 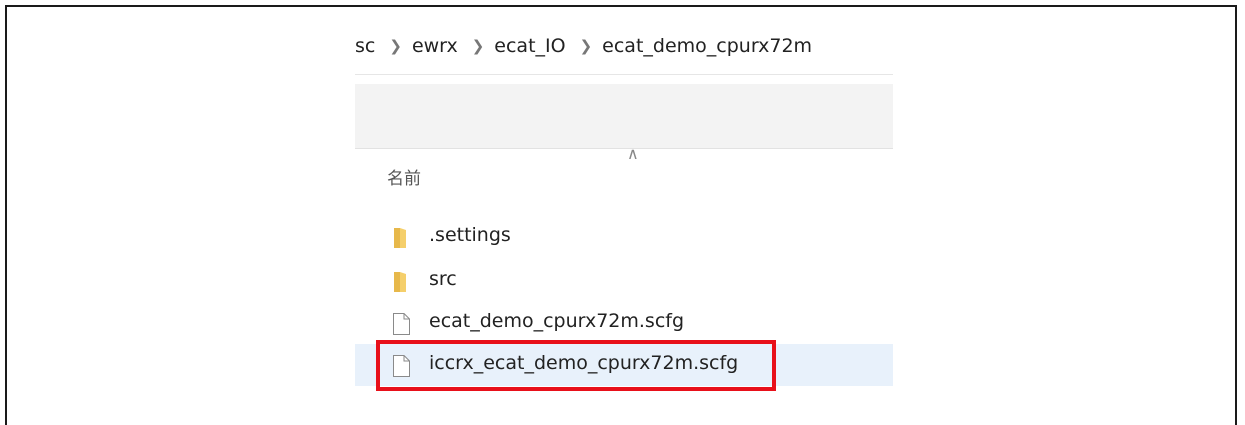 I want to click on toolbar, so click(x=624, y=116).